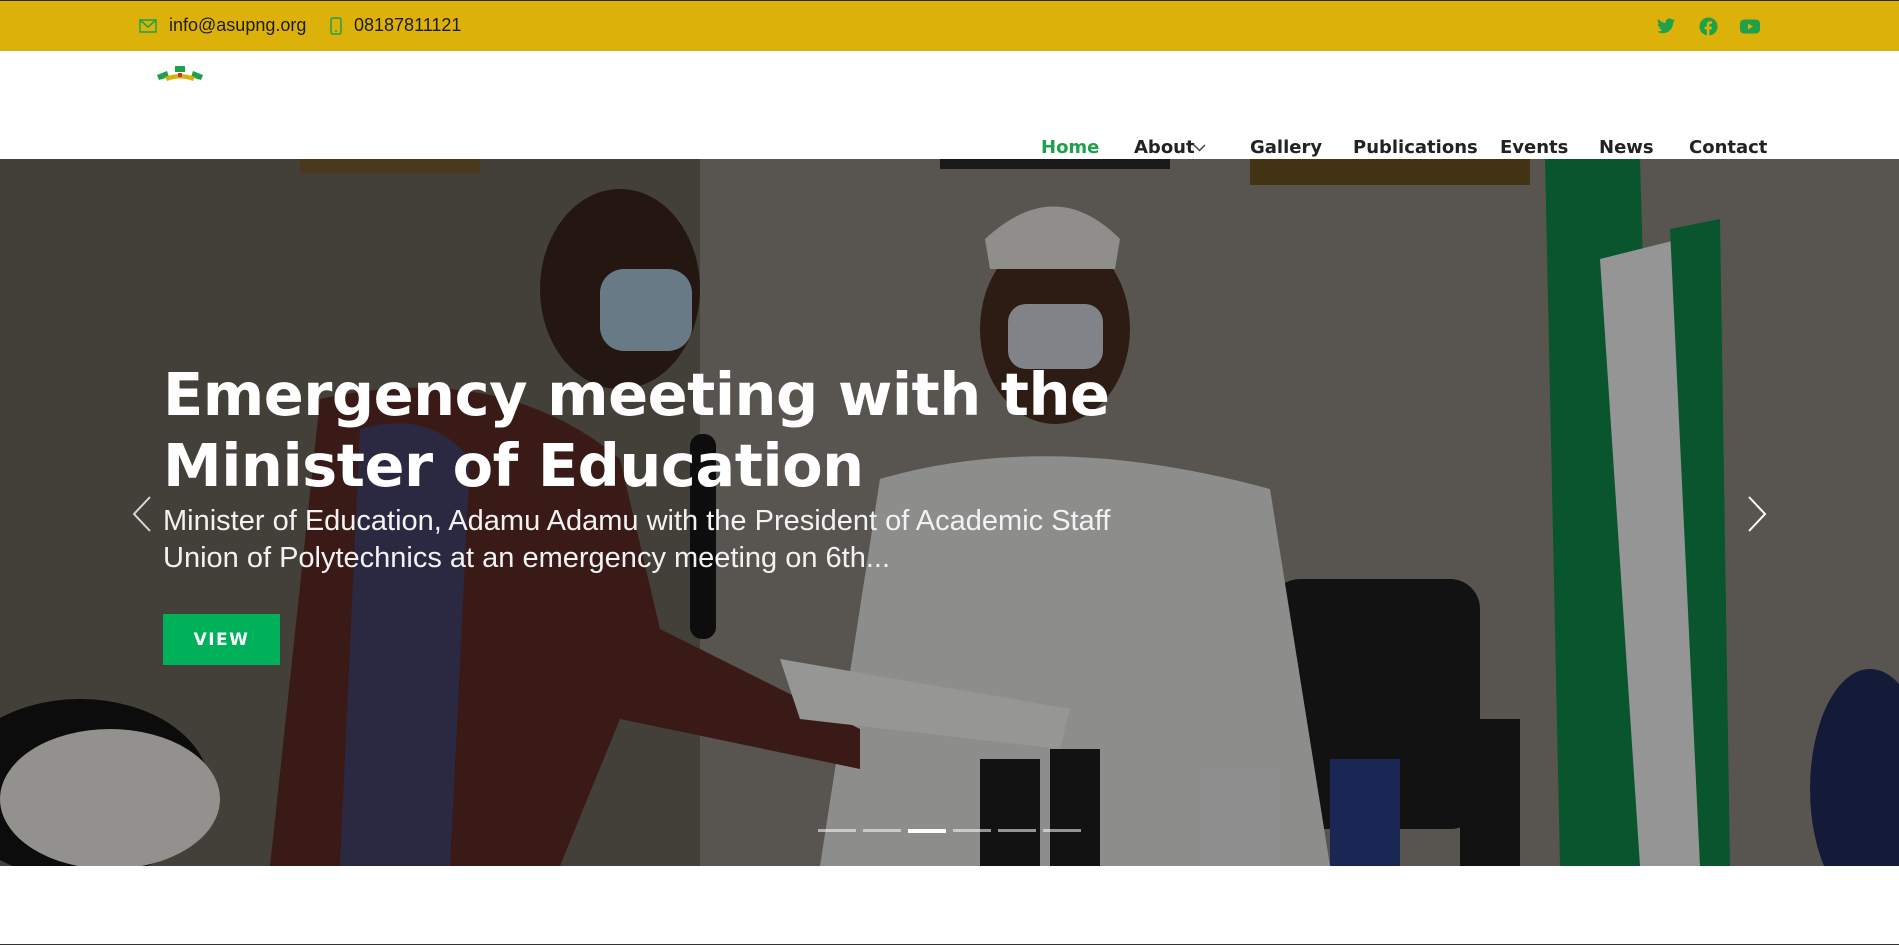 The image size is (1899, 945). I want to click on envelope-icon, so click(148, 25).